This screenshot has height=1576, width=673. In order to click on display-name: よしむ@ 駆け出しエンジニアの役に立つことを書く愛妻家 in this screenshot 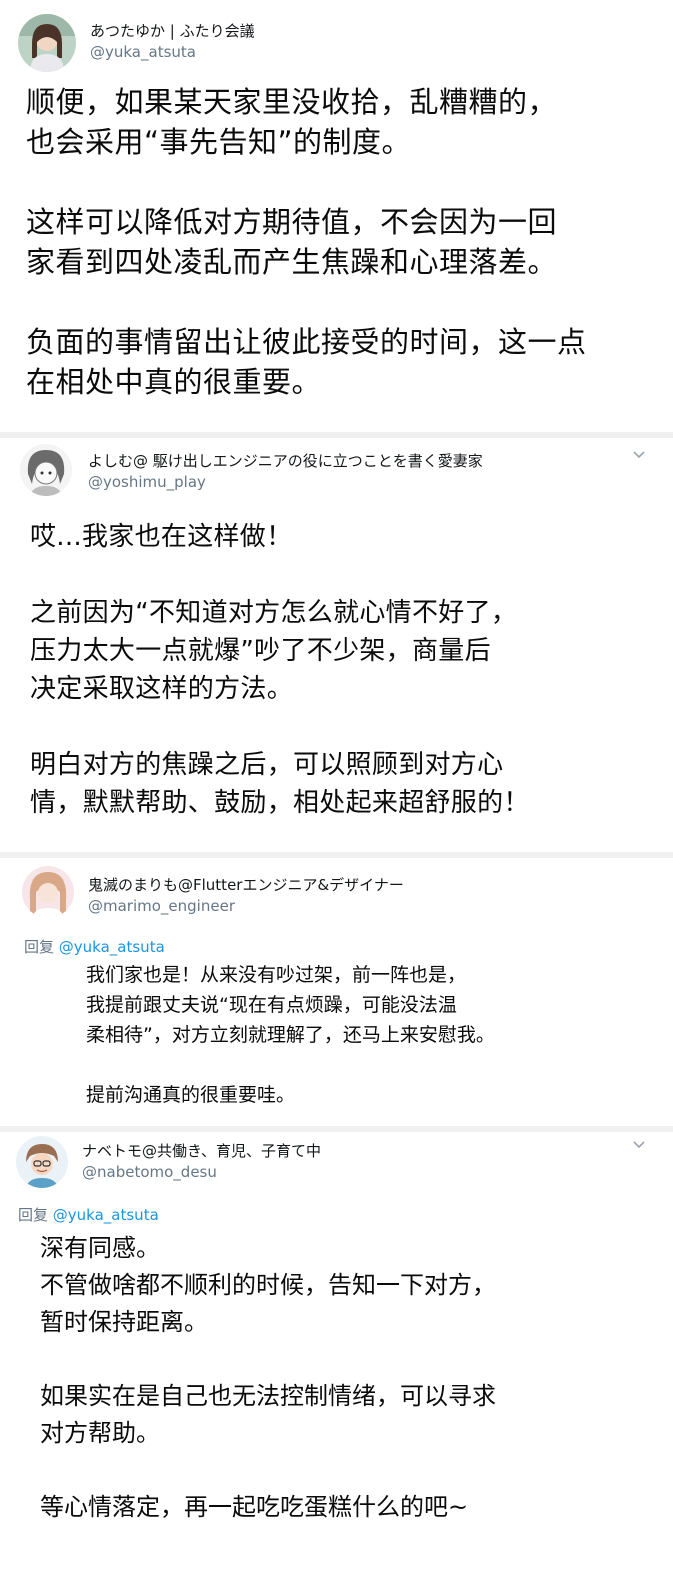, I will do `click(285, 460)`.